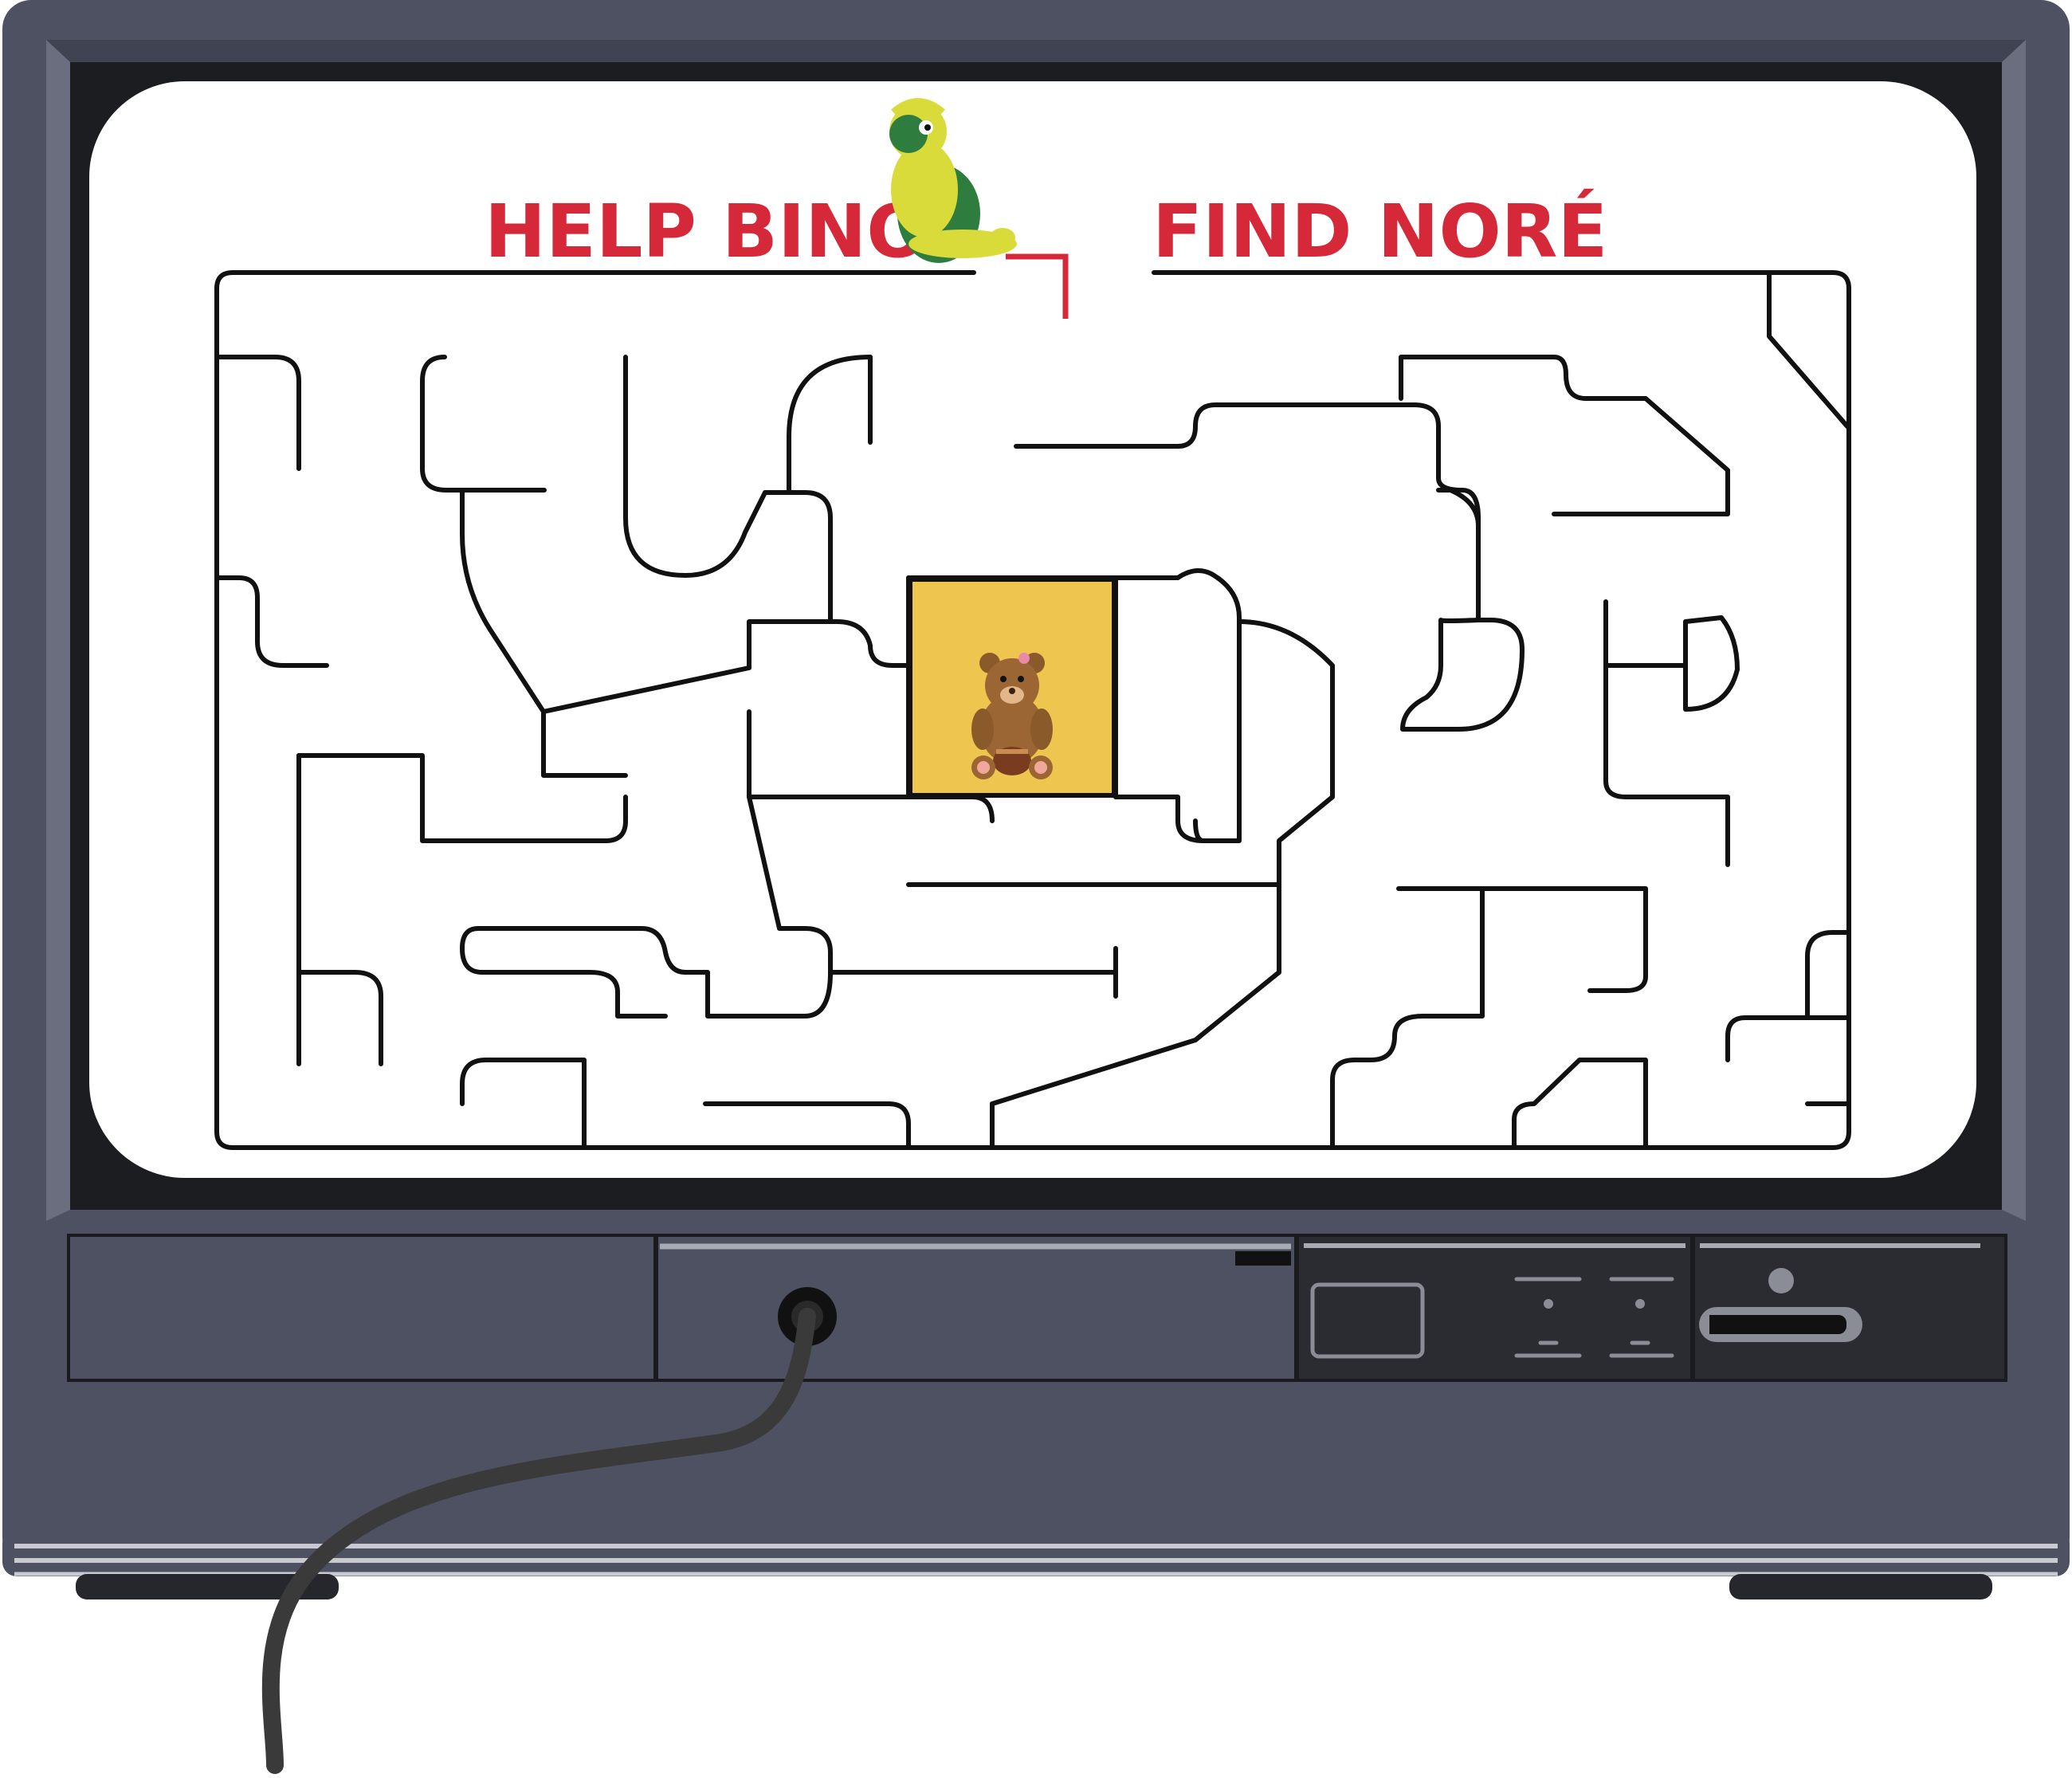 The width and height of the screenshot is (2072, 1778). I want to click on title-find-nore: FIND NORÉ, so click(1379, 231).